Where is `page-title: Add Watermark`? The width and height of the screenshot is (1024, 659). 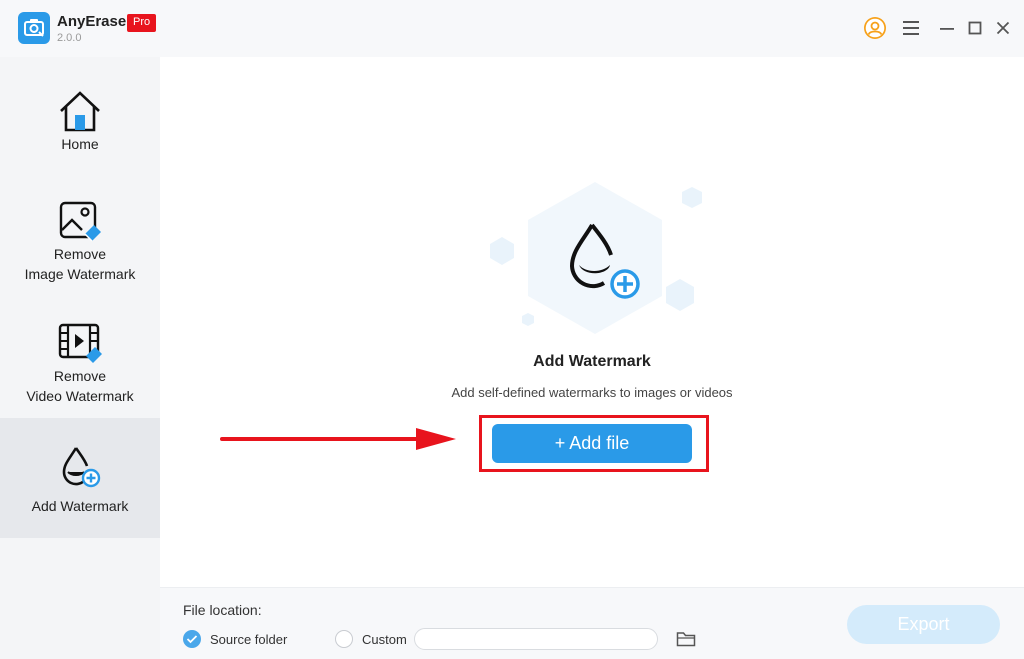 page-title: Add Watermark is located at coordinates (592, 361).